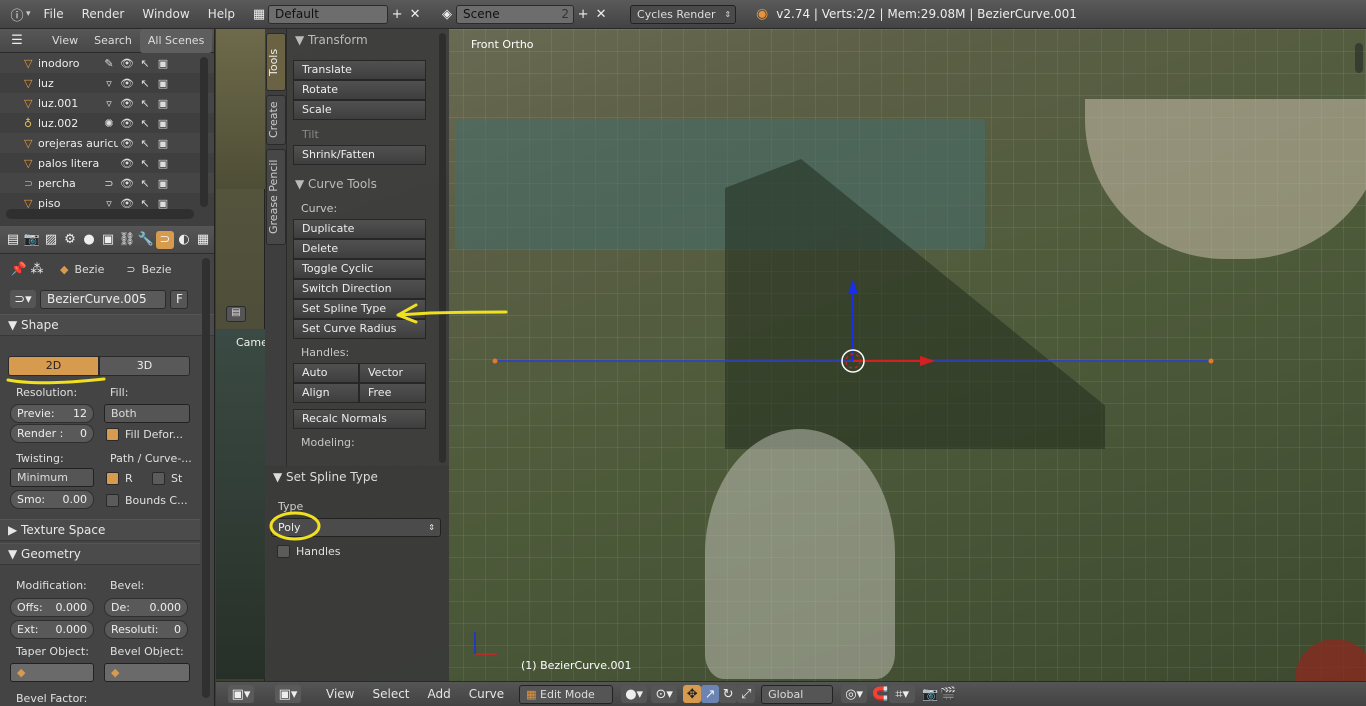  Describe the element at coordinates (236, 314) in the screenshot. I see `editor-type-icon: ▤` at that location.